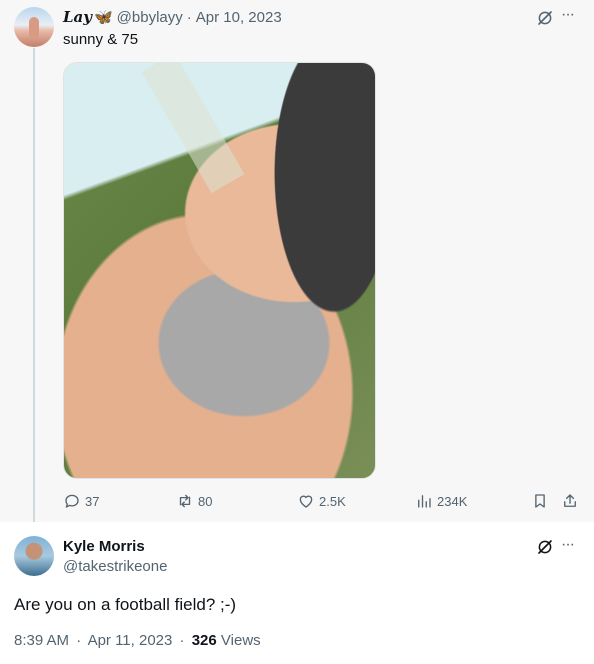 The width and height of the screenshot is (594, 664). Describe the element at coordinates (194, 501) in the screenshot. I see `repost-button: 80` at that location.